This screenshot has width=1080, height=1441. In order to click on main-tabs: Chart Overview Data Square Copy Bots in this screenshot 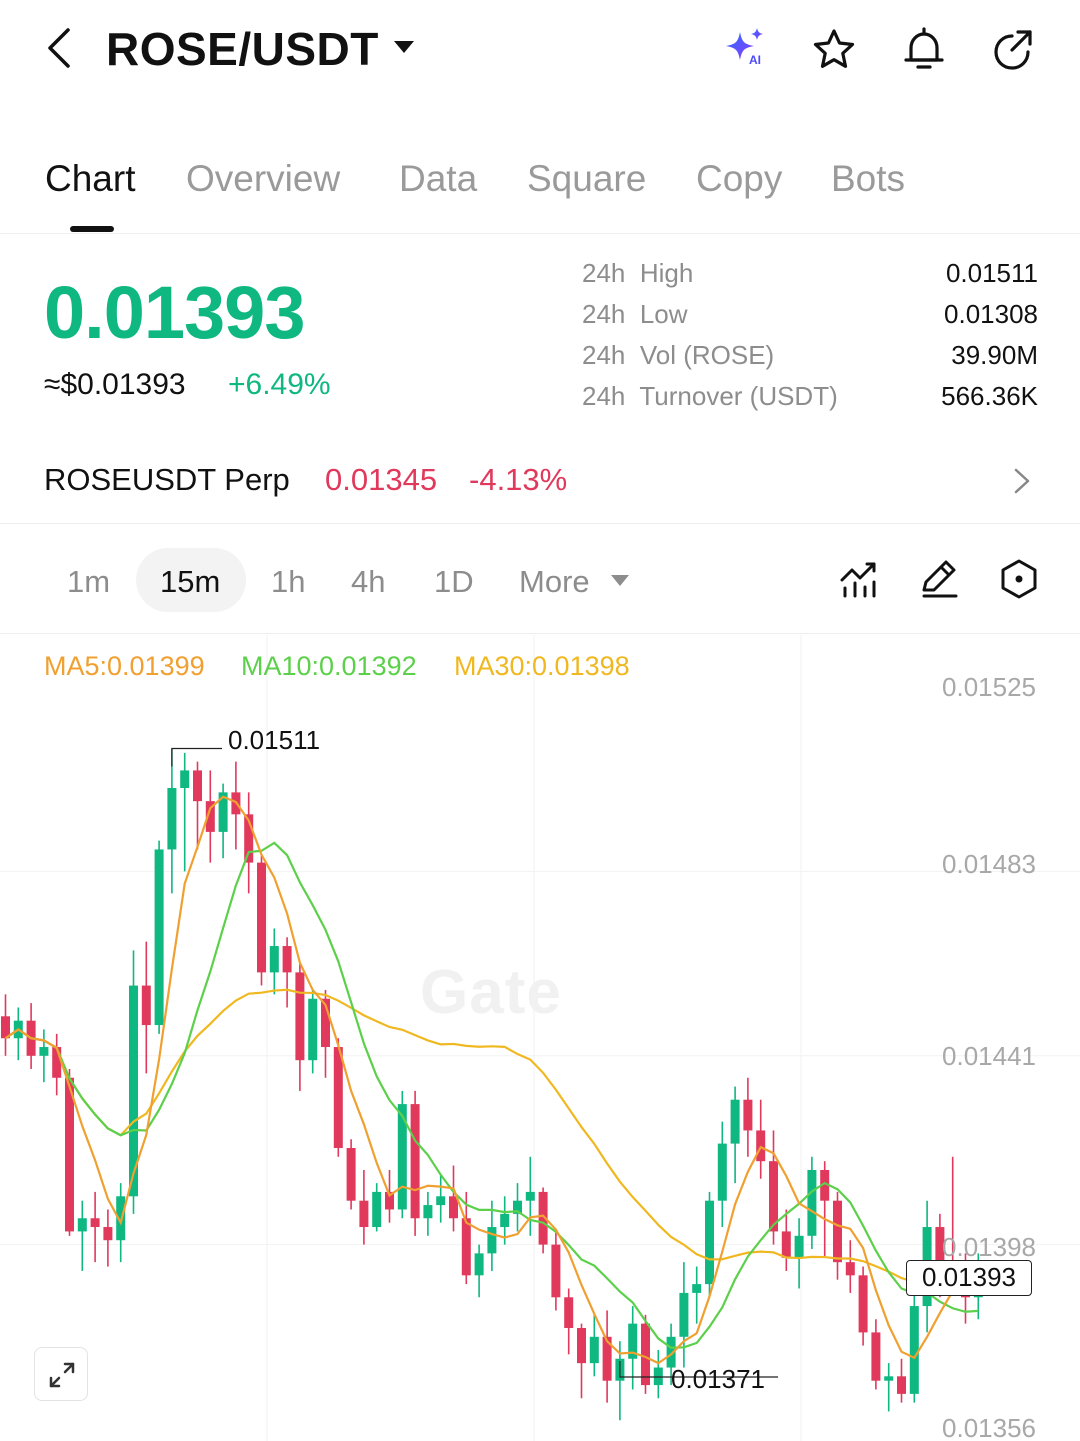, I will do `click(540, 192)`.